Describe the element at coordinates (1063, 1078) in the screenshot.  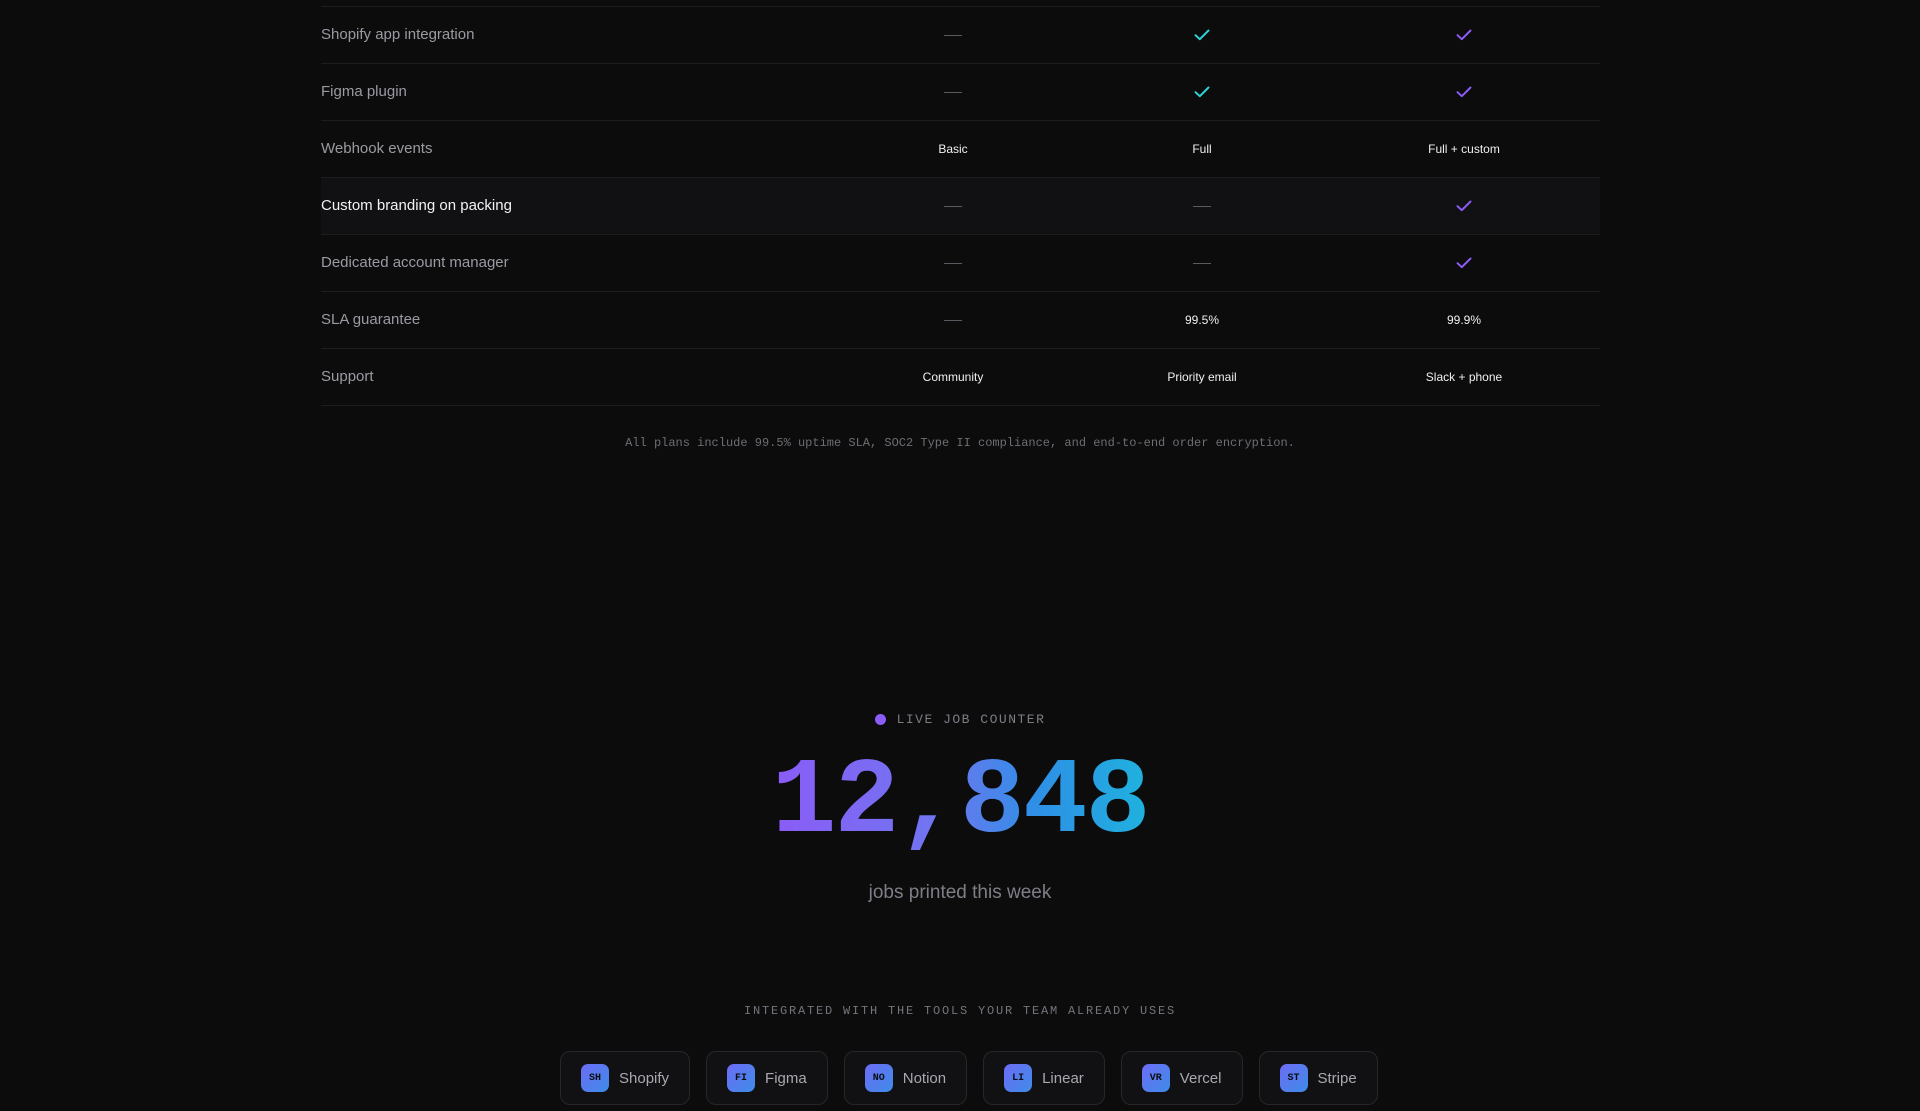
I see `integration-name: Linear` at that location.